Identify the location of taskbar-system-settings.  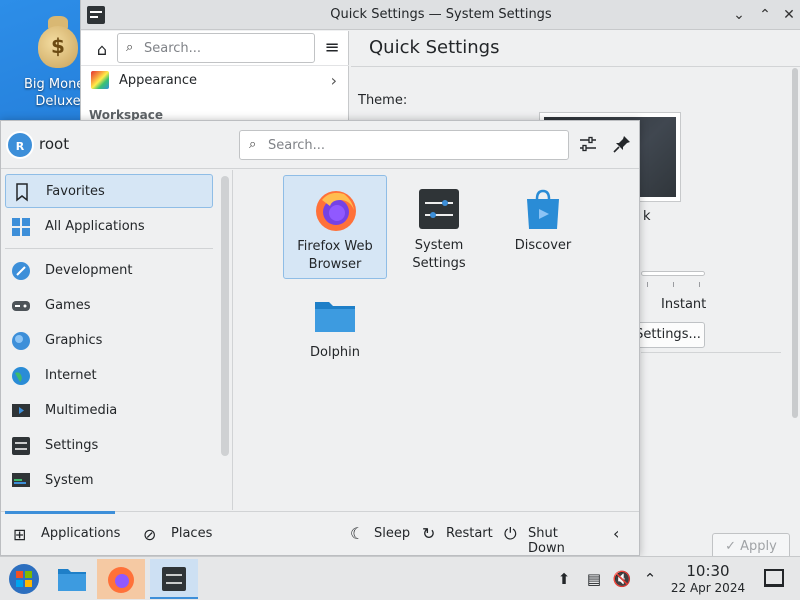
(174, 579).